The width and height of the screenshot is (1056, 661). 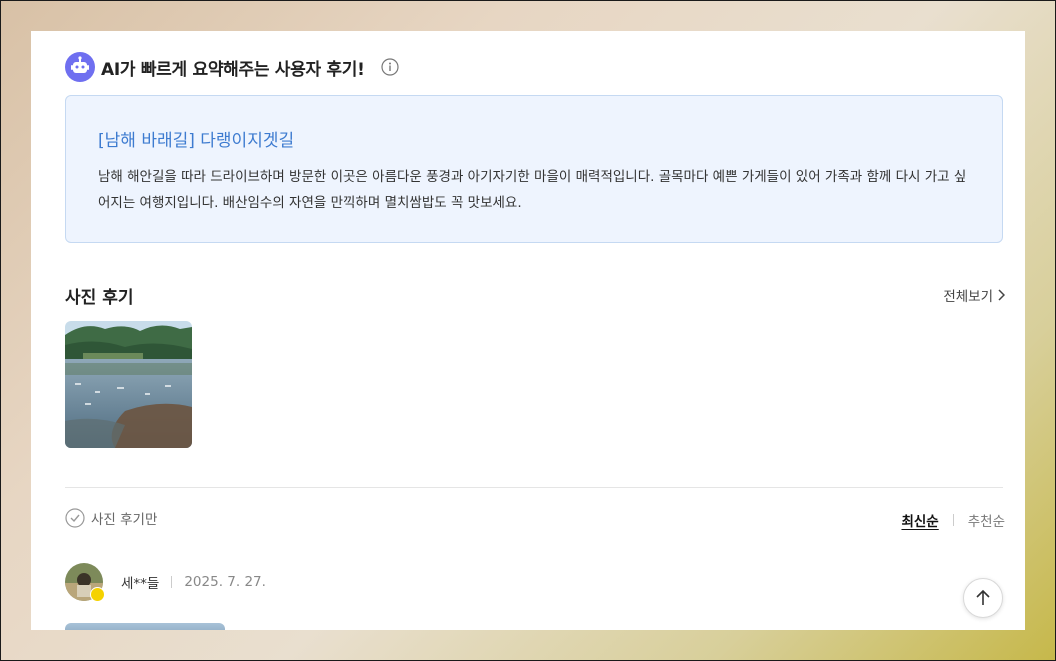 I want to click on check-circle-icon, so click(x=75, y=518).